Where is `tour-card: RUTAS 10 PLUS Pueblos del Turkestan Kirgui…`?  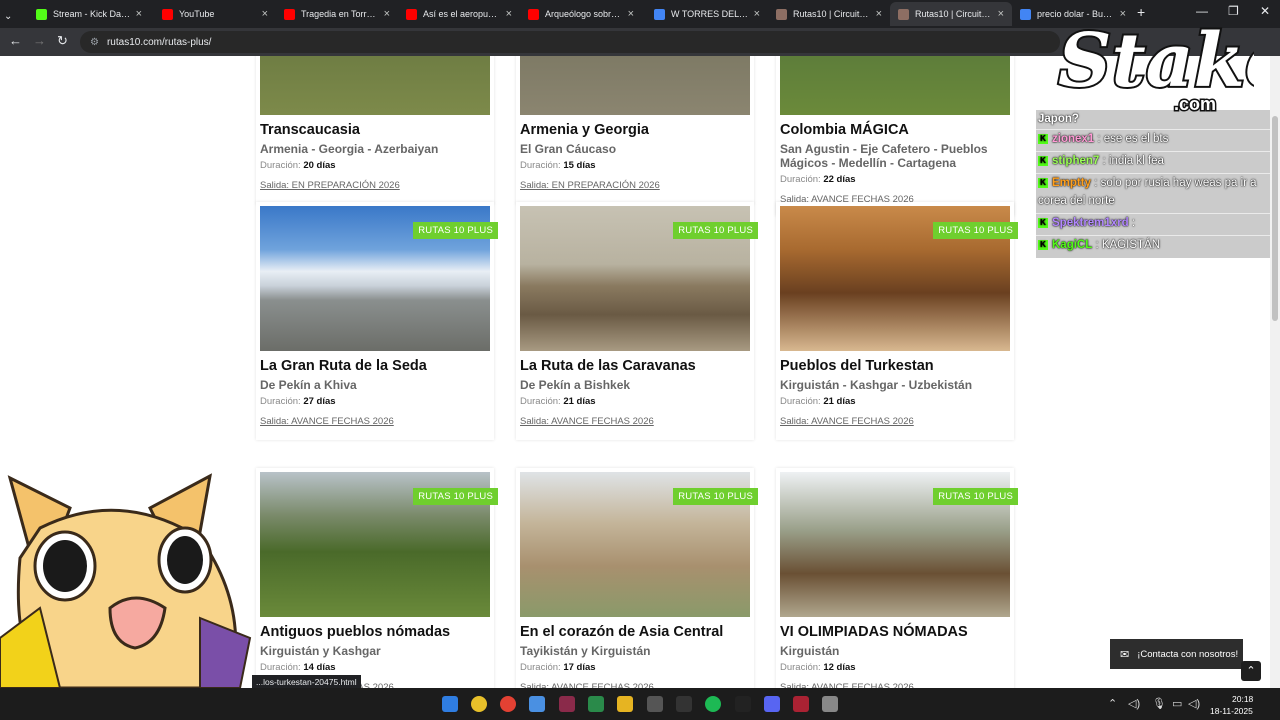 tour-card: RUTAS 10 PLUS Pueblos del Turkestan Kirgui… is located at coordinates (897, 321).